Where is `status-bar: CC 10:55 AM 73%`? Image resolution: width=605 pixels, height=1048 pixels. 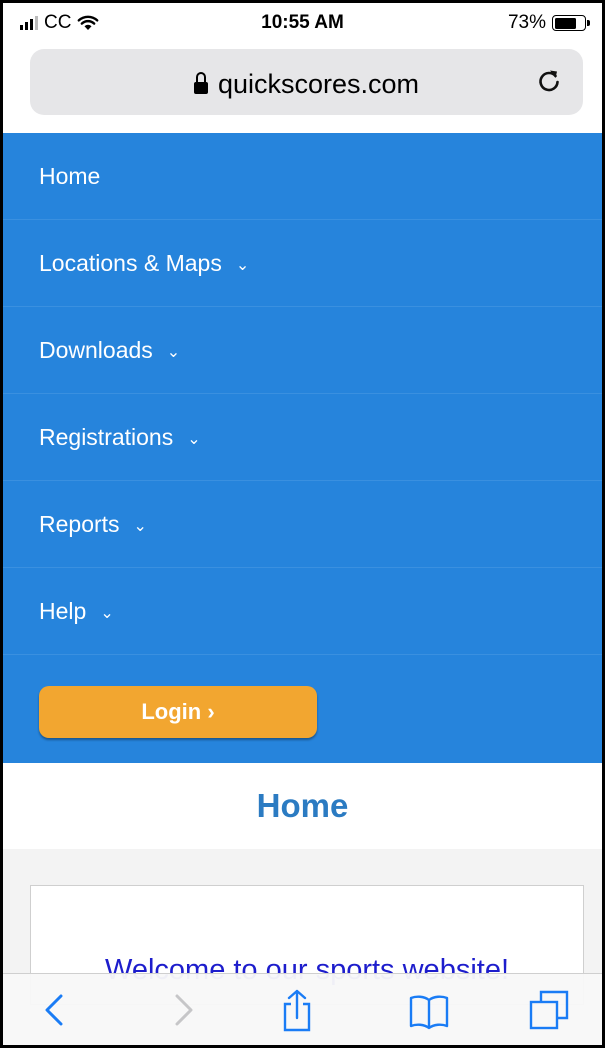
status-bar: CC 10:55 AM 73% is located at coordinates (302, 23).